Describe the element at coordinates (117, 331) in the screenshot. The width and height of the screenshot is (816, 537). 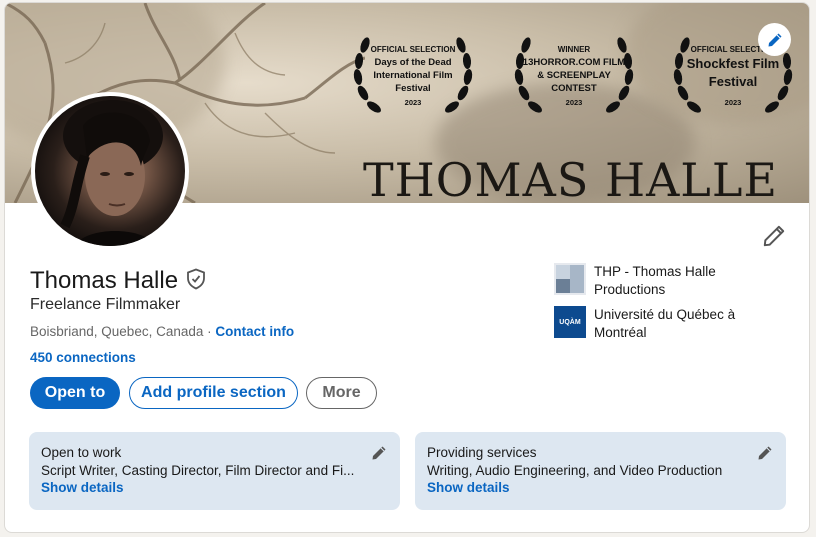
I see `location-text: Boisbriand, Quebec, Canada` at that location.